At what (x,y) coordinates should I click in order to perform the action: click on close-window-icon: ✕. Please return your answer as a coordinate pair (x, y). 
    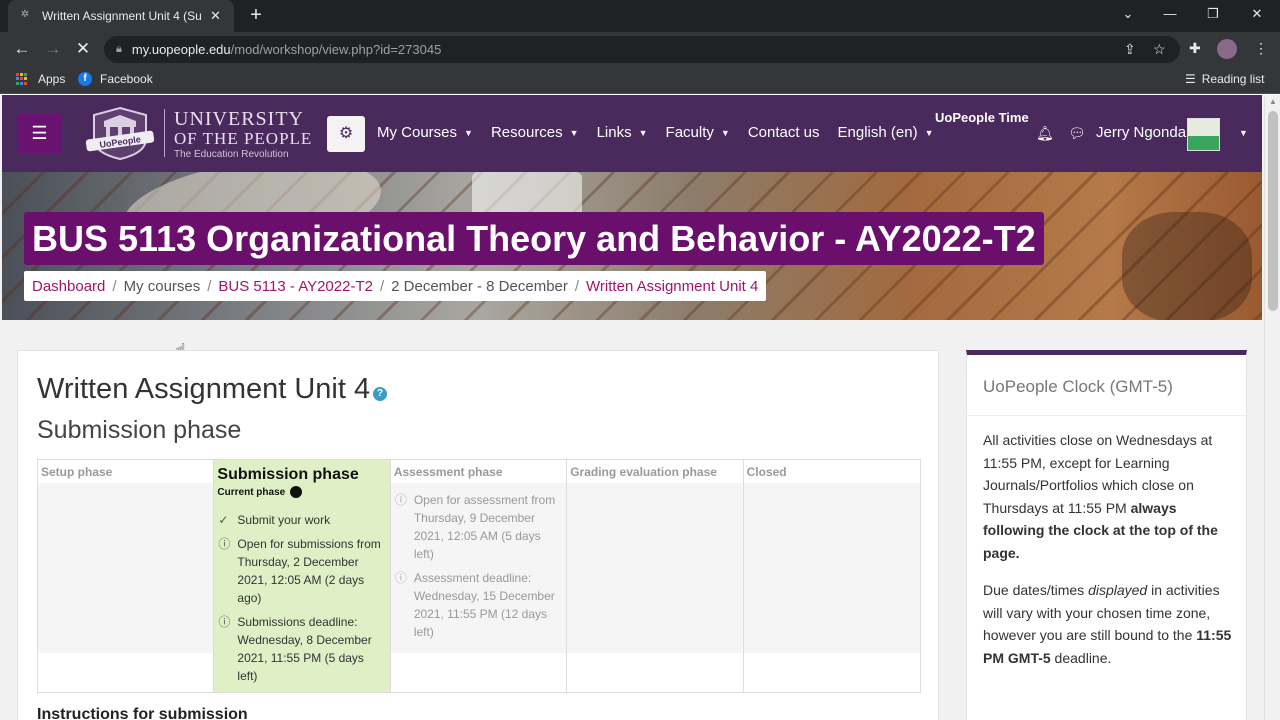
    Looking at the image, I should click on (1257, 14).